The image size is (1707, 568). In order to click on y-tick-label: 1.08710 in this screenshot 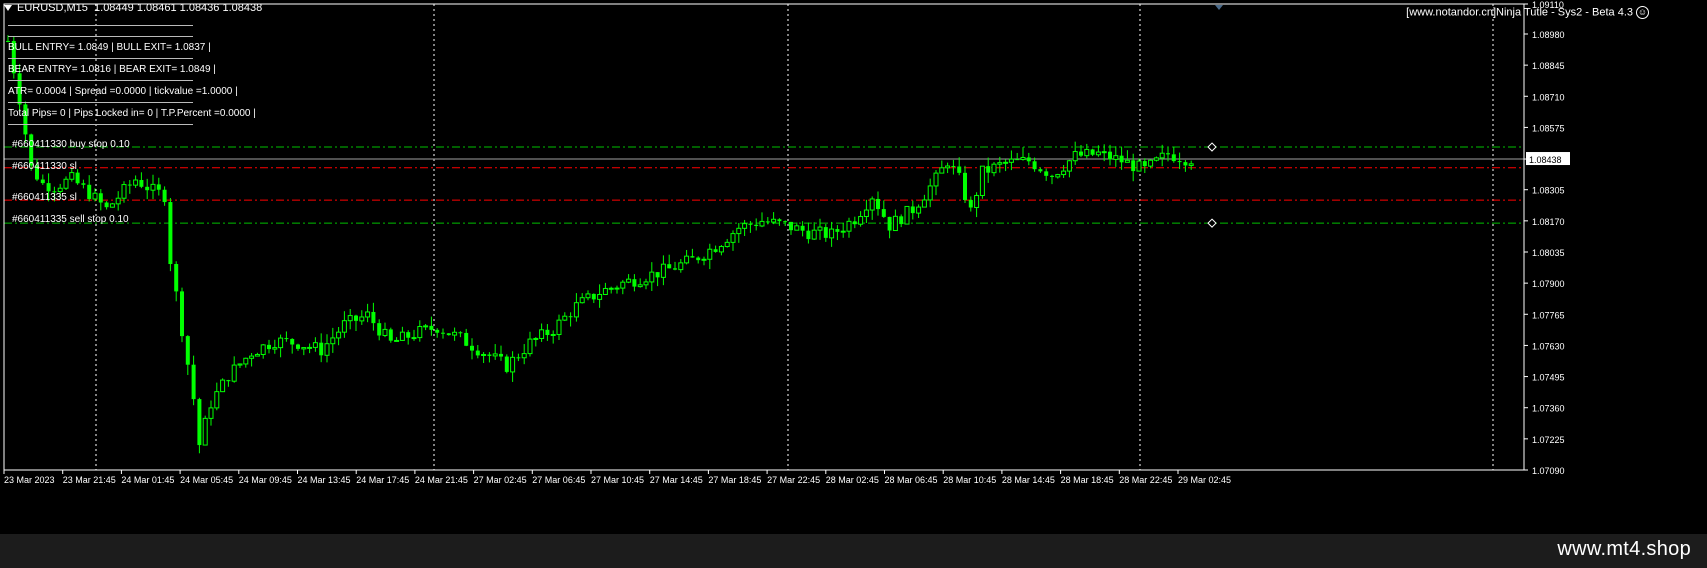, I will do `click(1548, 97)`.